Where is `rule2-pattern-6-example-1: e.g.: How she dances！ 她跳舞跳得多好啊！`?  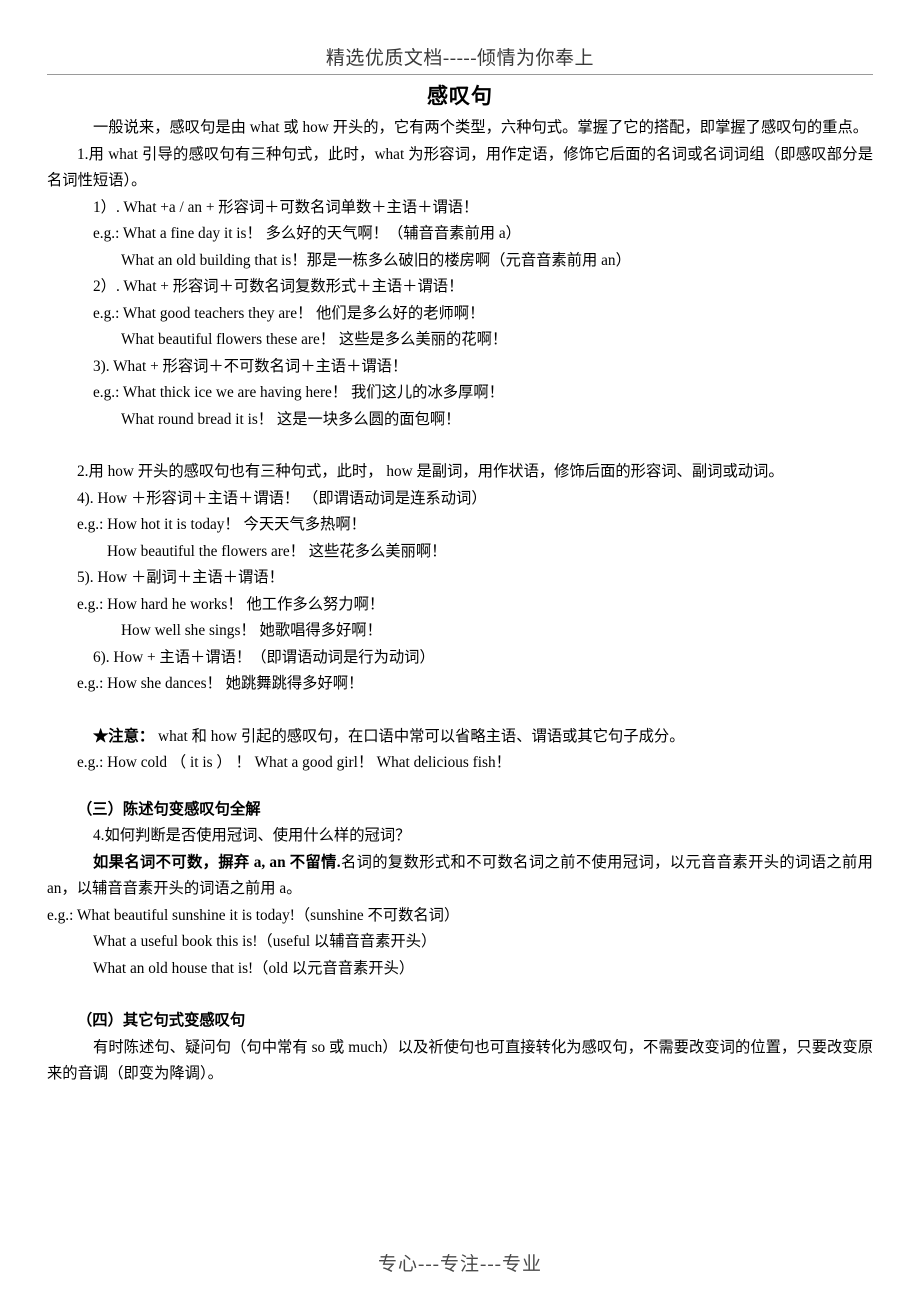
rule2-pattern-6-example-1: e.g.: How she dances！ 她跳舞跳得多好啊！ is located at coordinates (220, 684).